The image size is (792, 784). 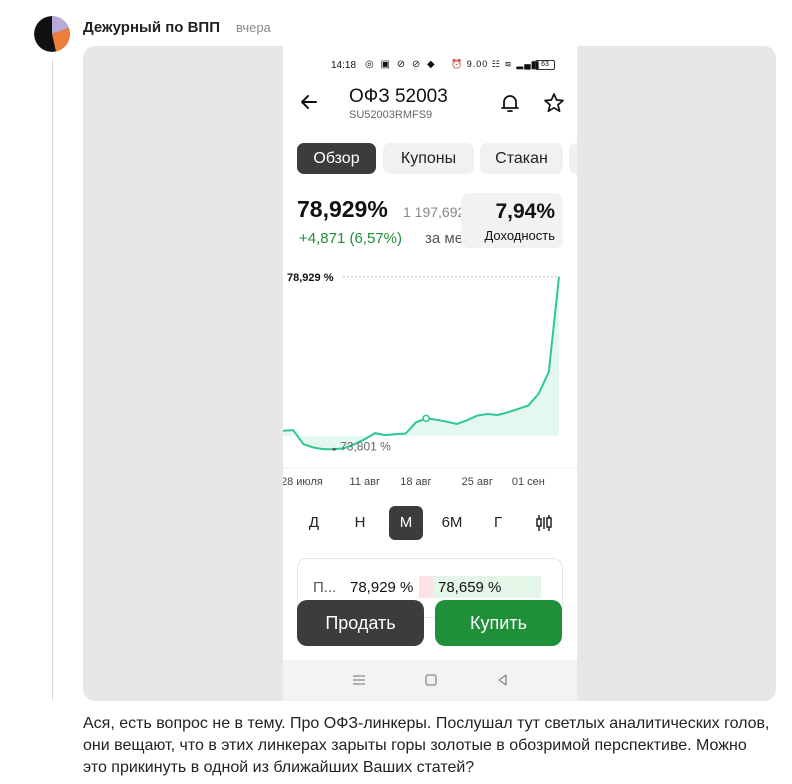 I want to click on notification-icons: ◎ ▣ ⊘ ⊘ ◆, so click(x=401, y=64).